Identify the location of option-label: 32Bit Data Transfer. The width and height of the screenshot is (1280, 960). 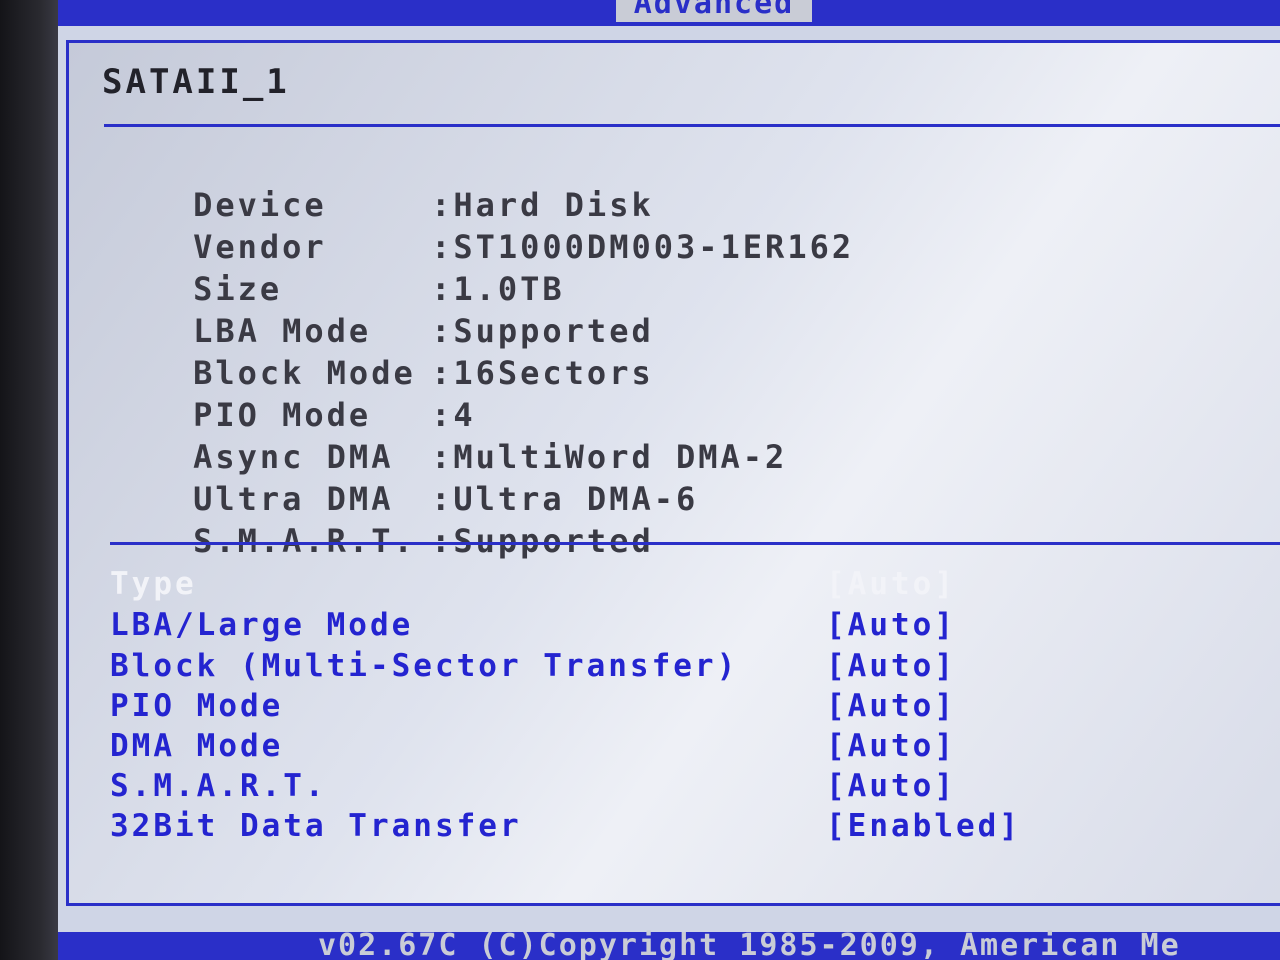
(316, 826).